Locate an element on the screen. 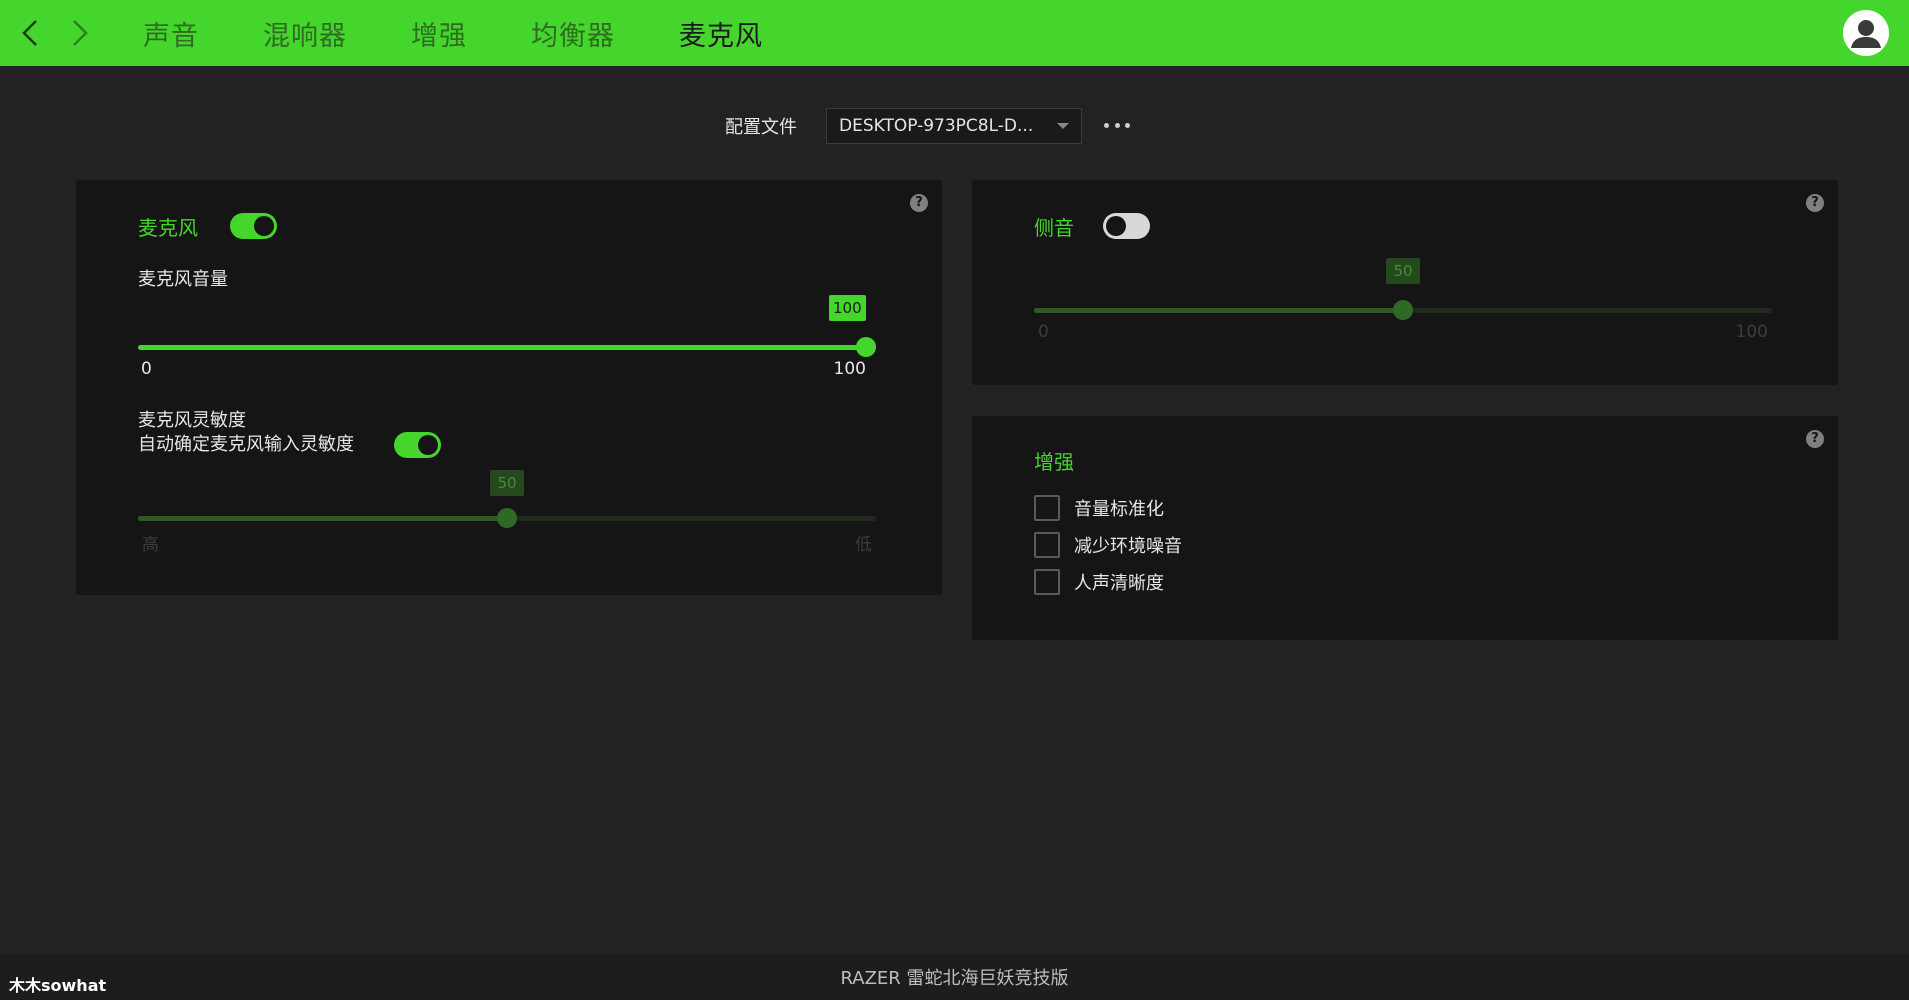 The height and width of the screenshot is (1000, 1909). sidetone-max-label: 100 is located at coordinates (1751, 332).